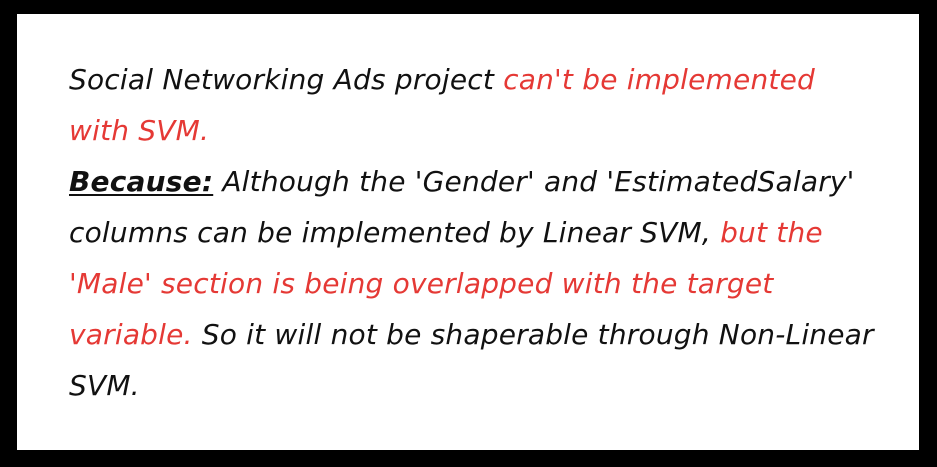 Image resolution: width=937 pixels, height=467 pixels. I want to click on note-intro: Social Networking Ads project, so click(286, 79).